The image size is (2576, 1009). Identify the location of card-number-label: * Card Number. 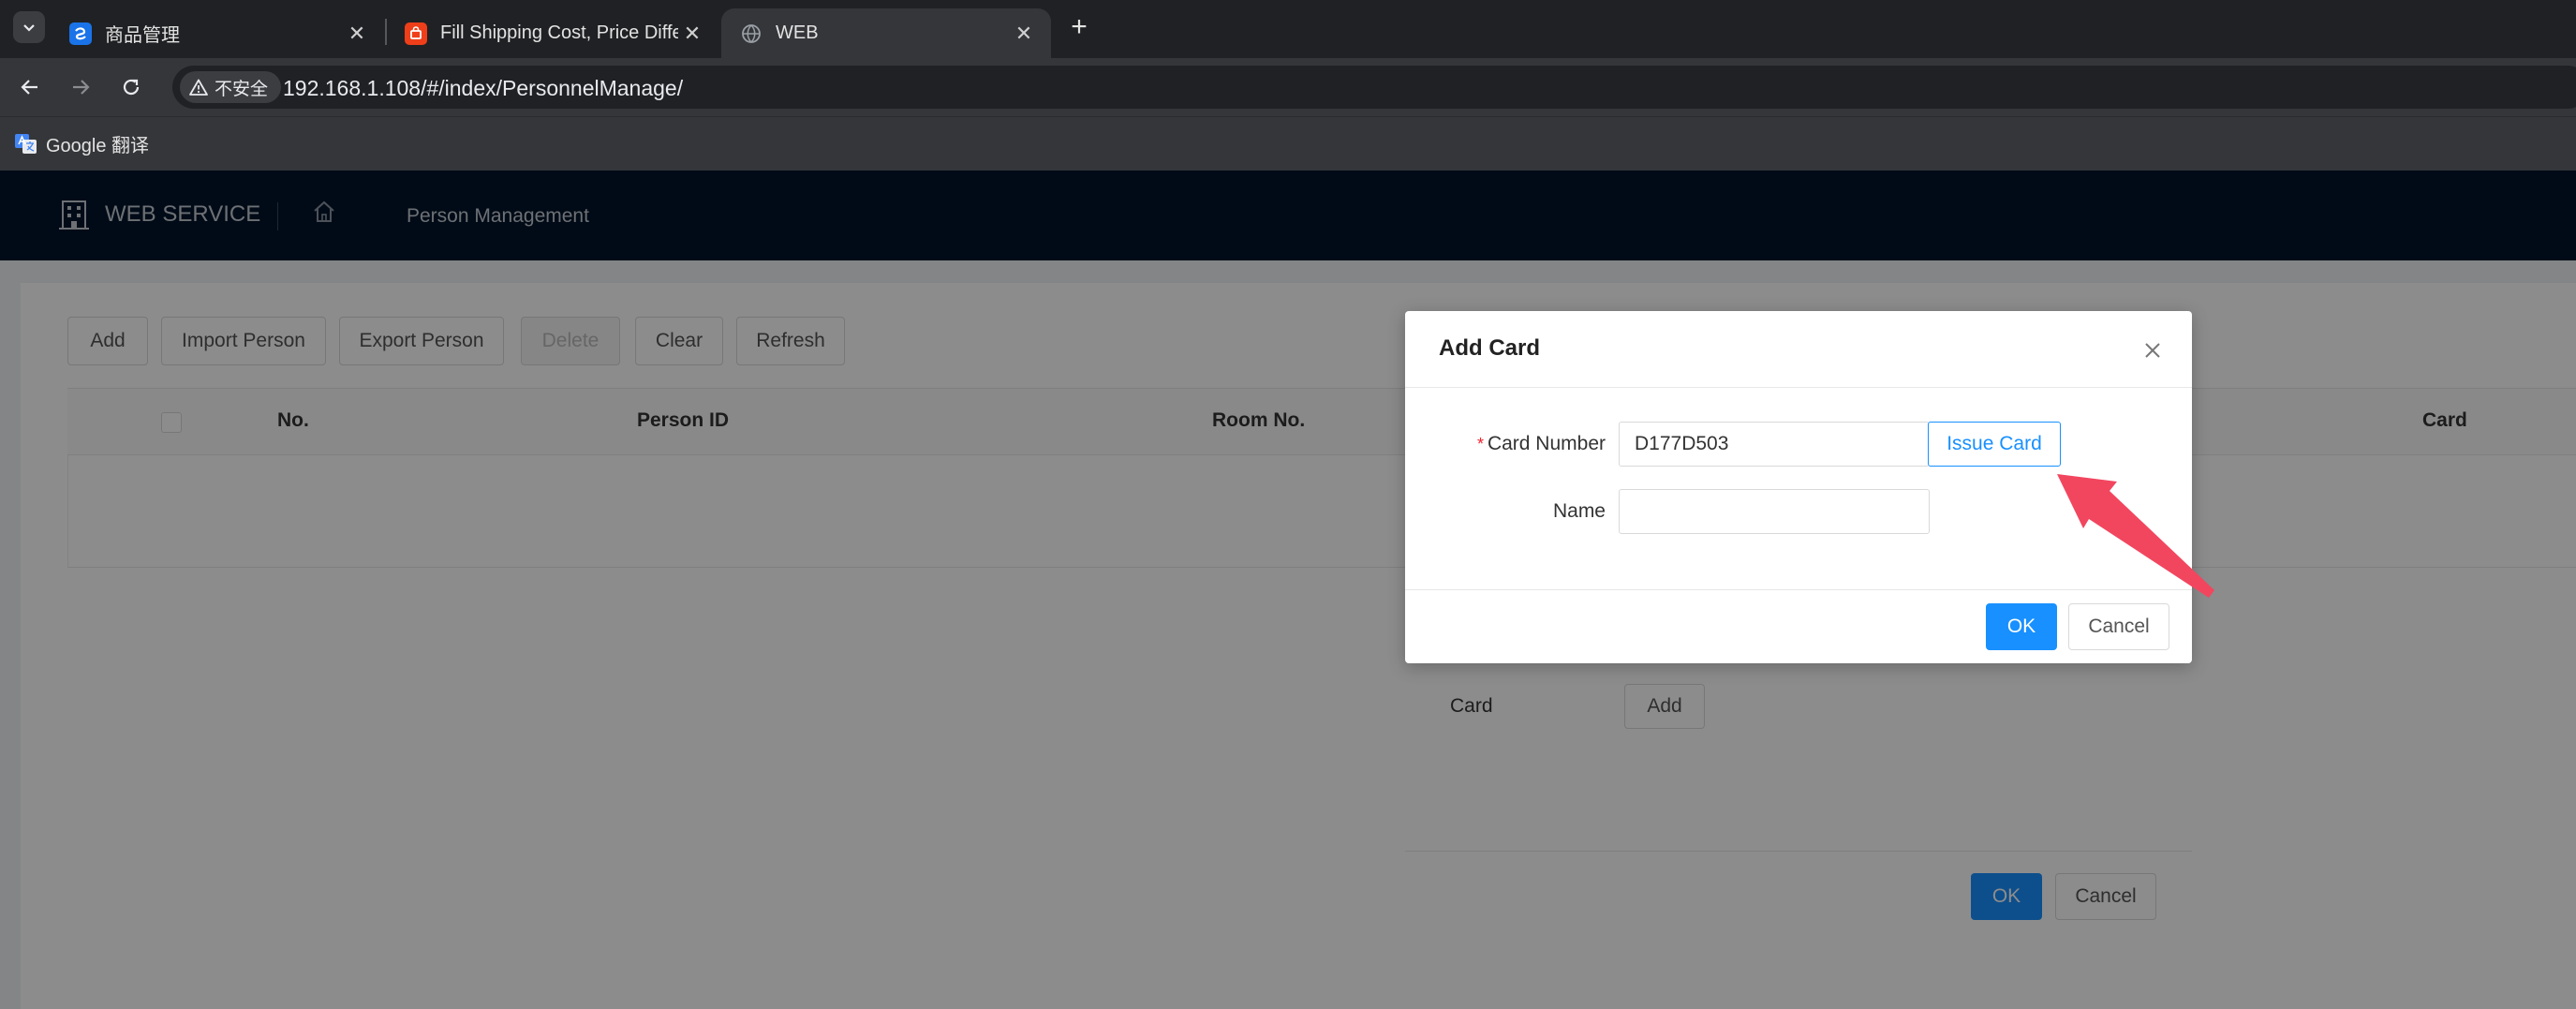
(1536, 444).